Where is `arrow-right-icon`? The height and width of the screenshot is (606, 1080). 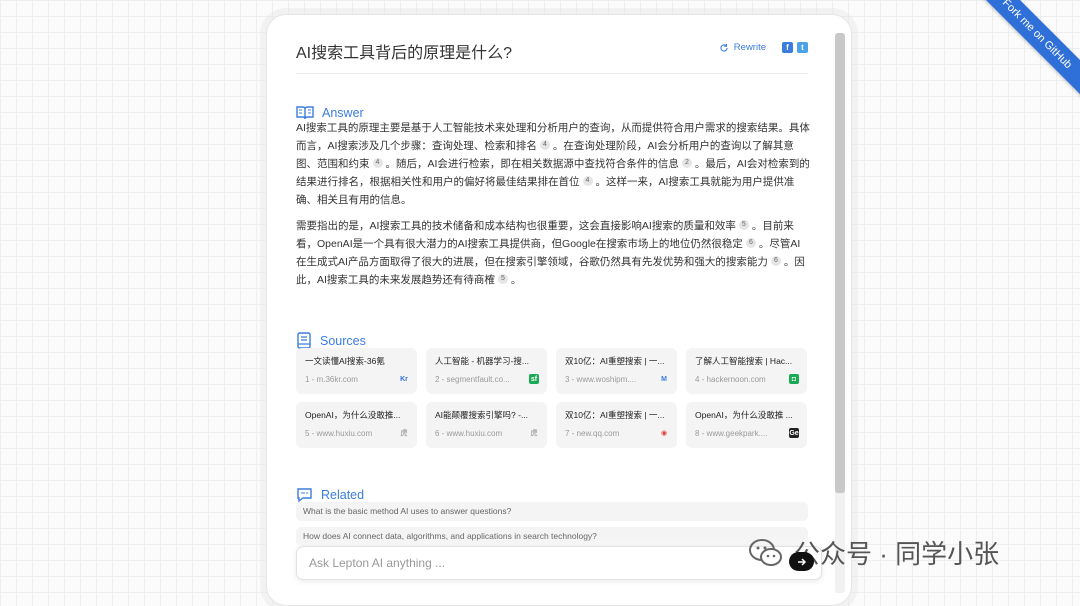
arrow-right-icon is located at coordinates (801, 561).